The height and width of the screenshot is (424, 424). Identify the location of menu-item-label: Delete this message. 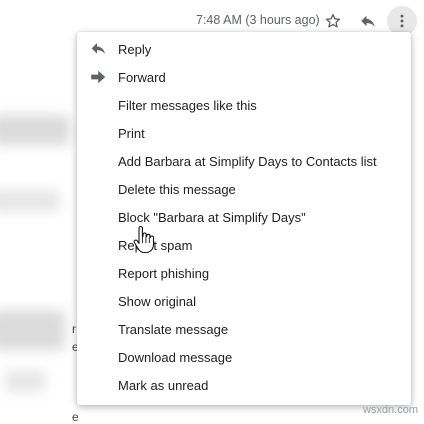
(177, 189).